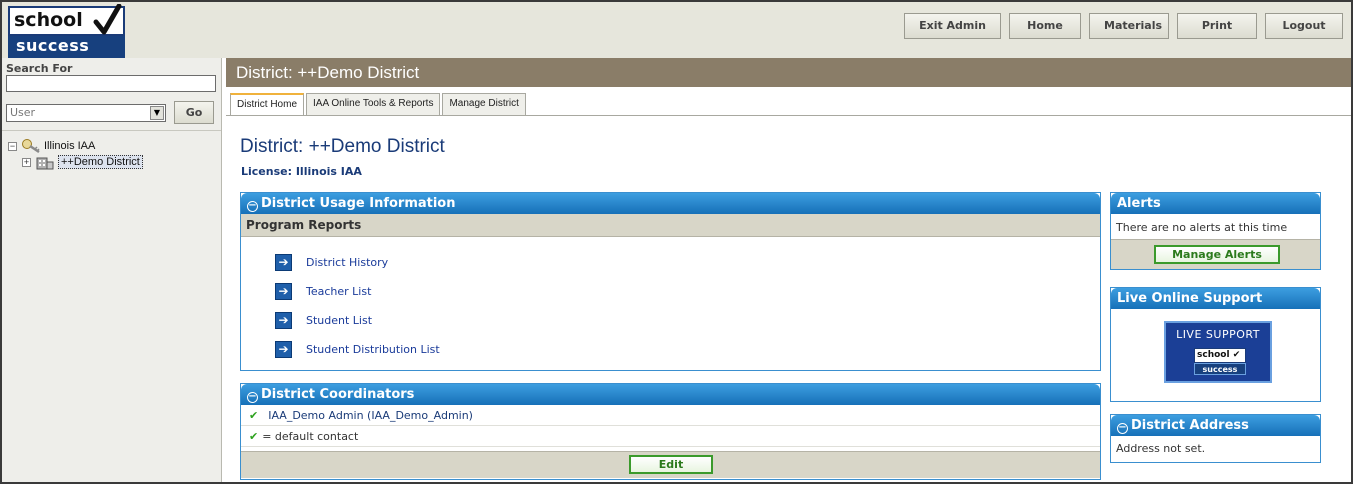  Describe the element at coordinates (339, 320) in the screenshot. I see `student-list-link: Student List` at that location.